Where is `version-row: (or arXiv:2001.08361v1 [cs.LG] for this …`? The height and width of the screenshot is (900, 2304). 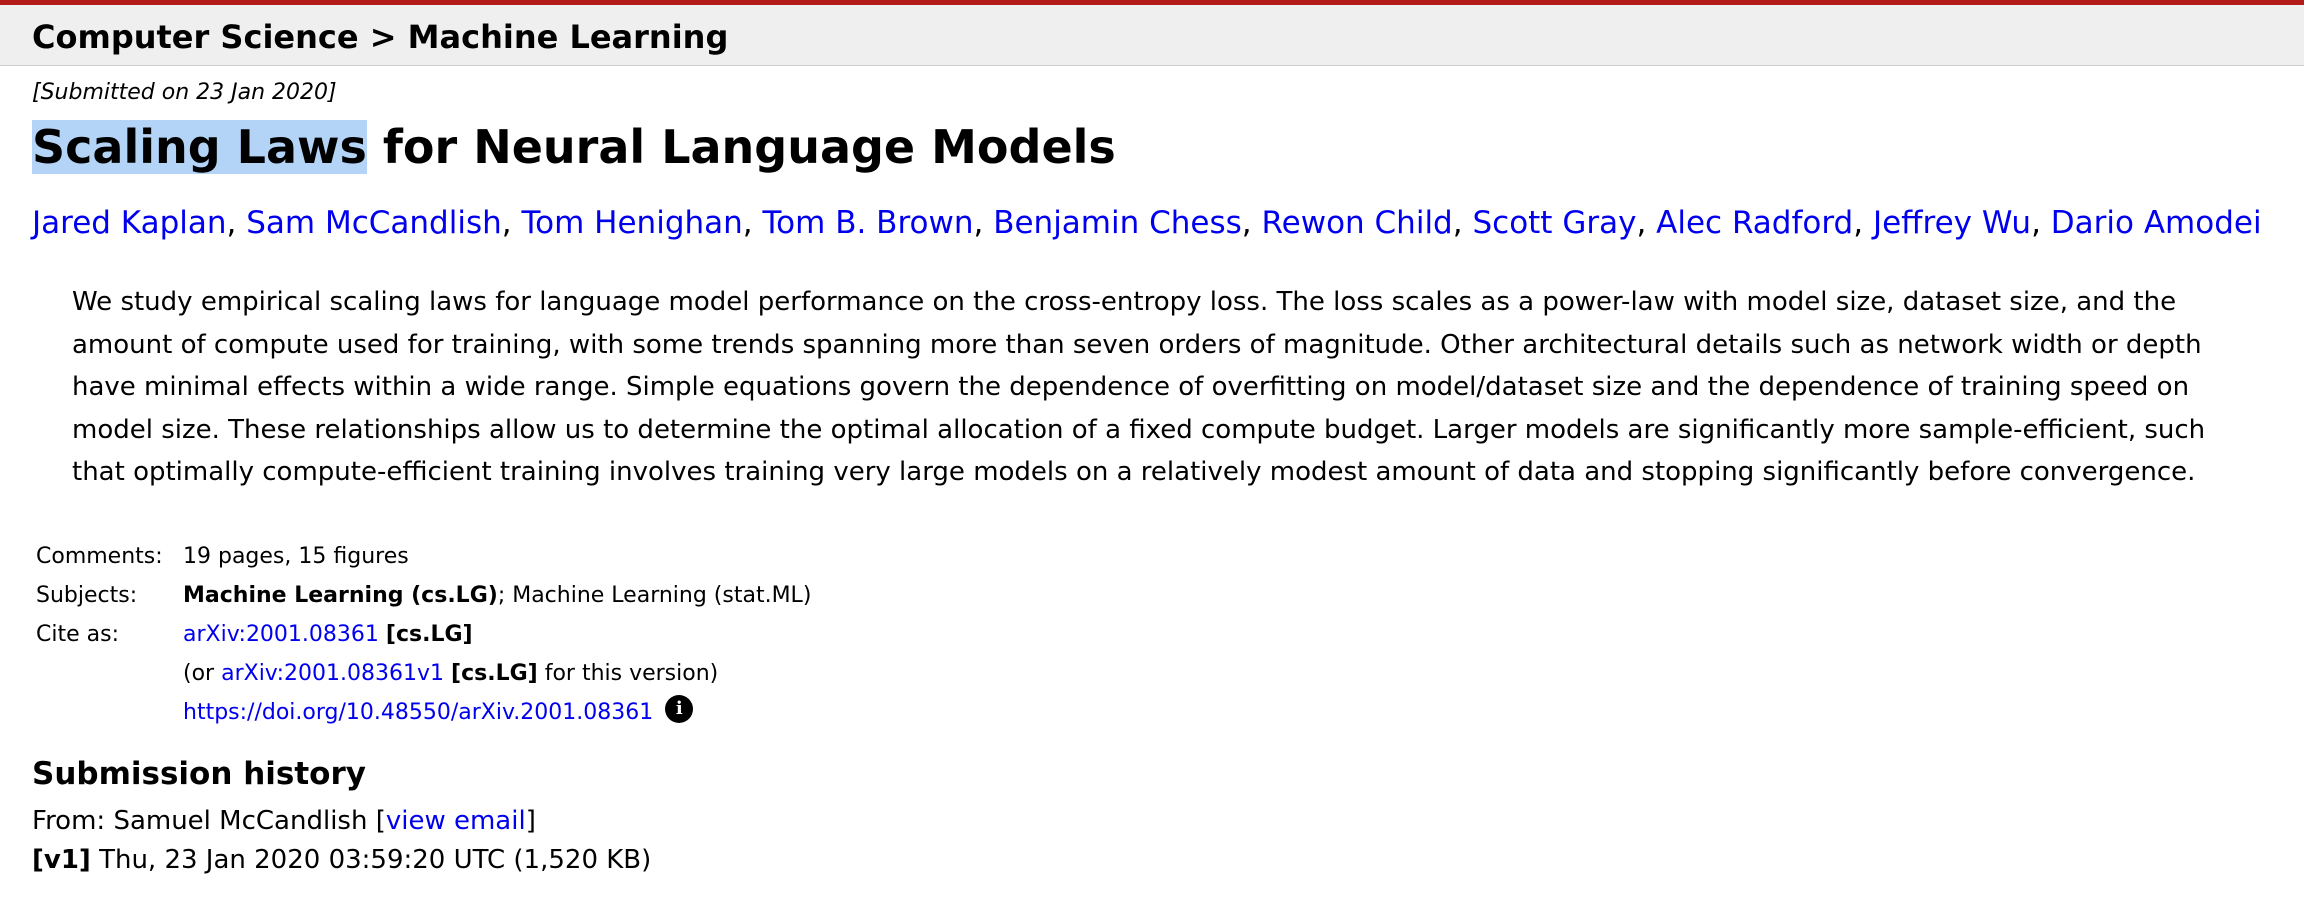 version-row: (or arXiv:2001.08361v1 [cs.LG] for this … is located at coordinates (423, 673).